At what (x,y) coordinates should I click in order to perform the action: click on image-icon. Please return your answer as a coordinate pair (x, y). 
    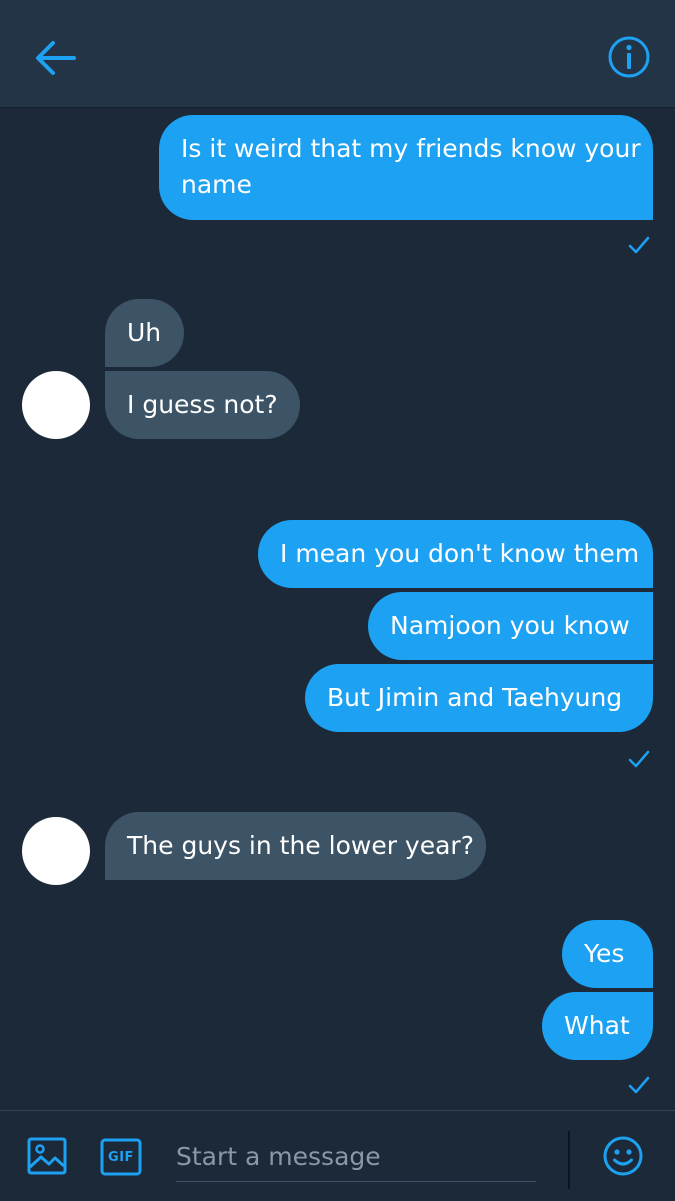
    Looking at the image, I should click on (47, 1156).